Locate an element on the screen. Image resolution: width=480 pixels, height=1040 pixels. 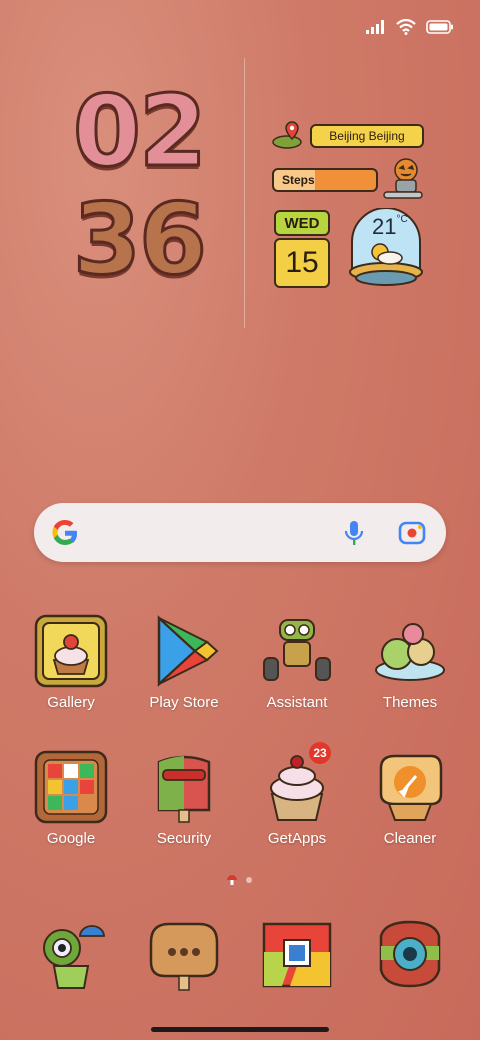
mic-icon is located at coordinates (354, 533).